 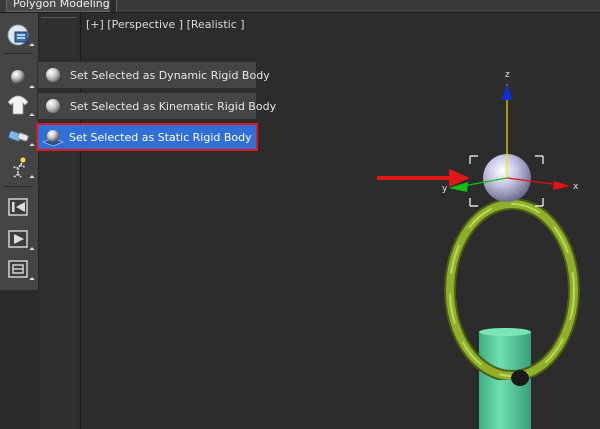 I want to click on menu-item-label: Set Selected as Dynamic Rigid Body, so click(x=170, y=75).